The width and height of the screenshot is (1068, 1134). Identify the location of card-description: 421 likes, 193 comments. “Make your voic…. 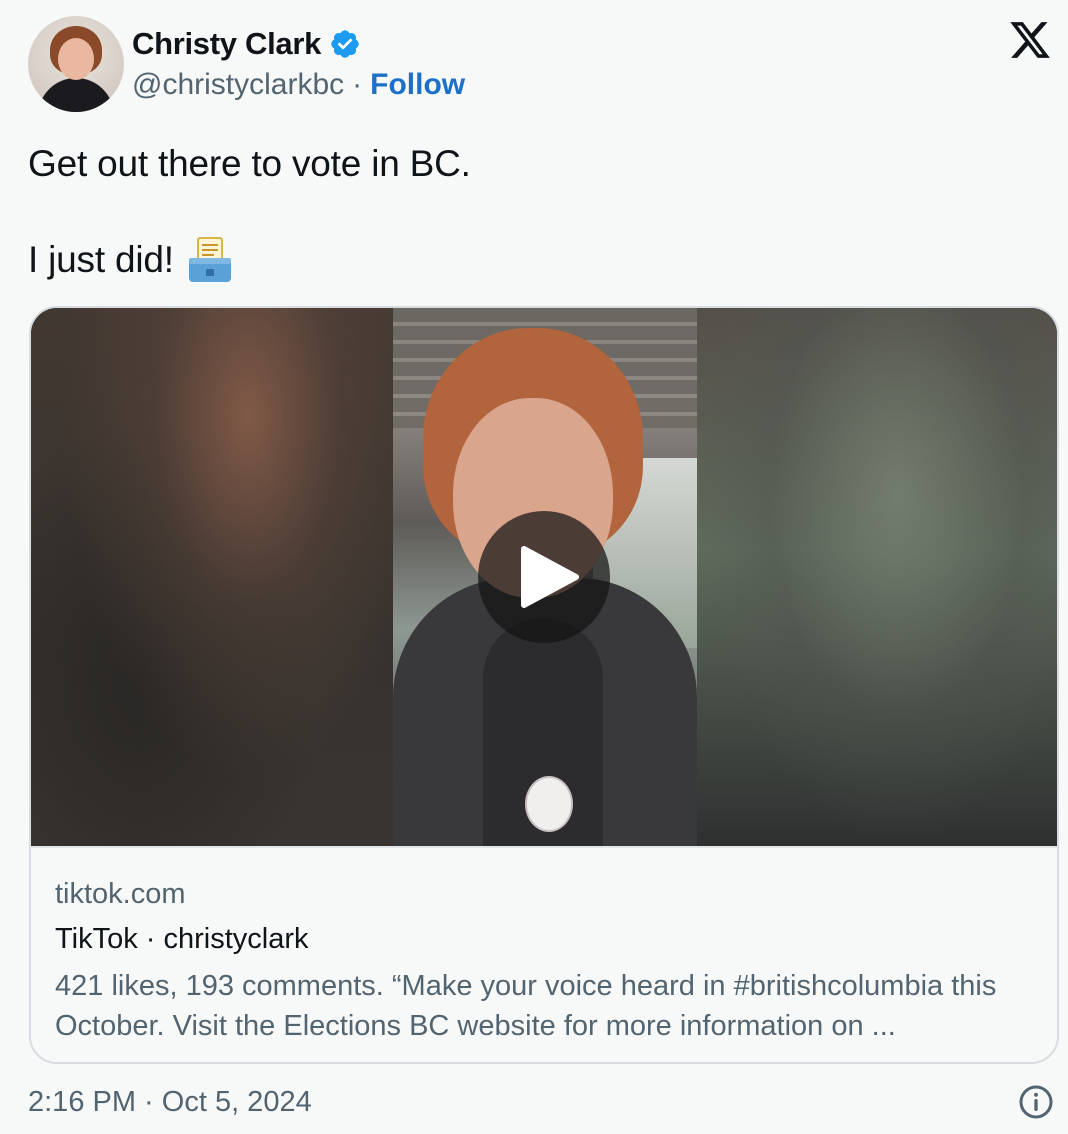
(526, 1006).